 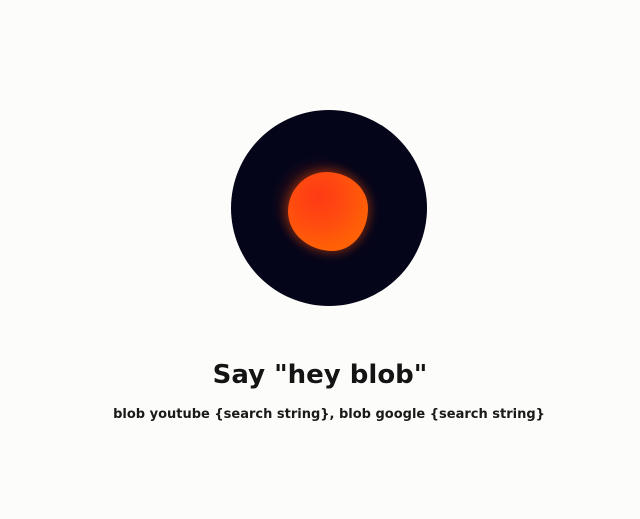 What do you see at coordinates (320, 375) in the screenshot?
I see `prompt-title: Say "hey blob"` at bounding box center [320, 375].